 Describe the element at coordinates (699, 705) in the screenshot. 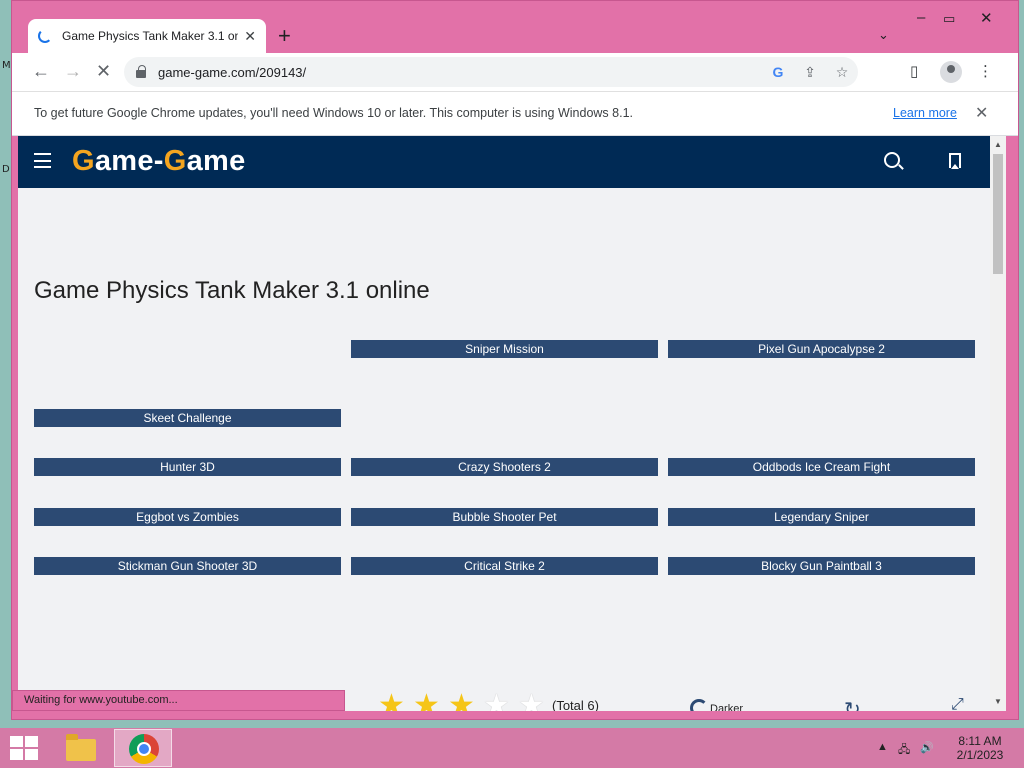

I see `darker-mode-icon` at that location.